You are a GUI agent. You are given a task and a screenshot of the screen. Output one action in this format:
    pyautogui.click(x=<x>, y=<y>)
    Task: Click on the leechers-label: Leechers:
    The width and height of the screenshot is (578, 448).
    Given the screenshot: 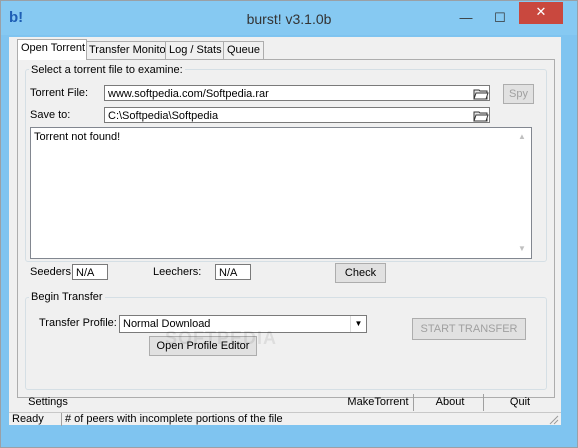 What is the action you would take?
    pyautogui.click(x=177, y=272)
    